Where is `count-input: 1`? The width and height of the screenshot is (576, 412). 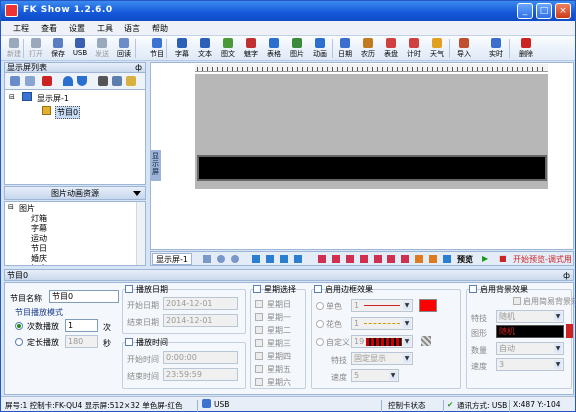 count-input: 1 is located at coordinates (81, 325).